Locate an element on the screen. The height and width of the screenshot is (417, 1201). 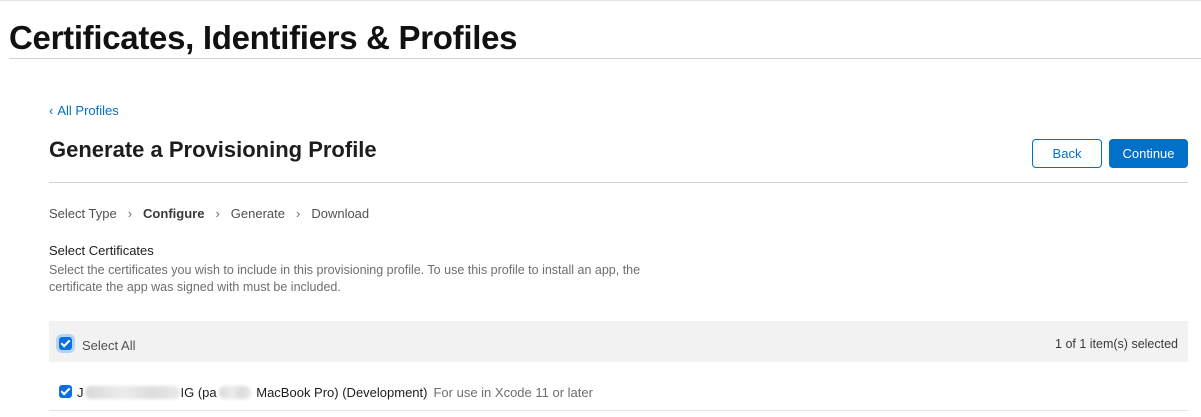
select-all-checkbox is located at coordinates (65, 343).